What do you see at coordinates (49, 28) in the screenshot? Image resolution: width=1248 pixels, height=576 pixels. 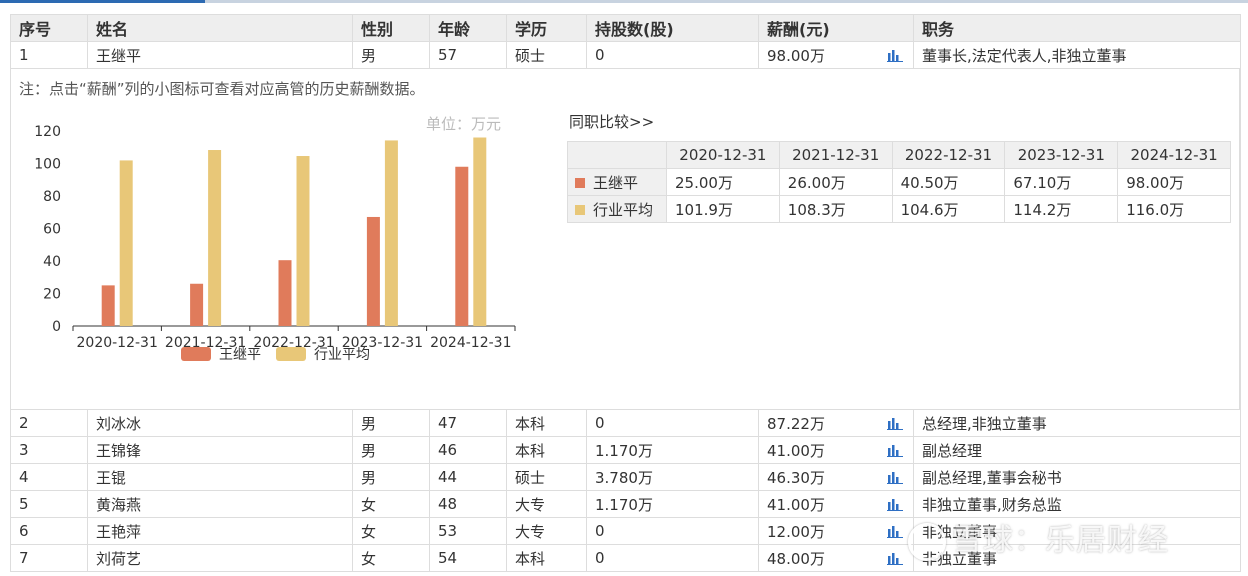 I see `header-no: 序号` at bounding box center [49, 28].